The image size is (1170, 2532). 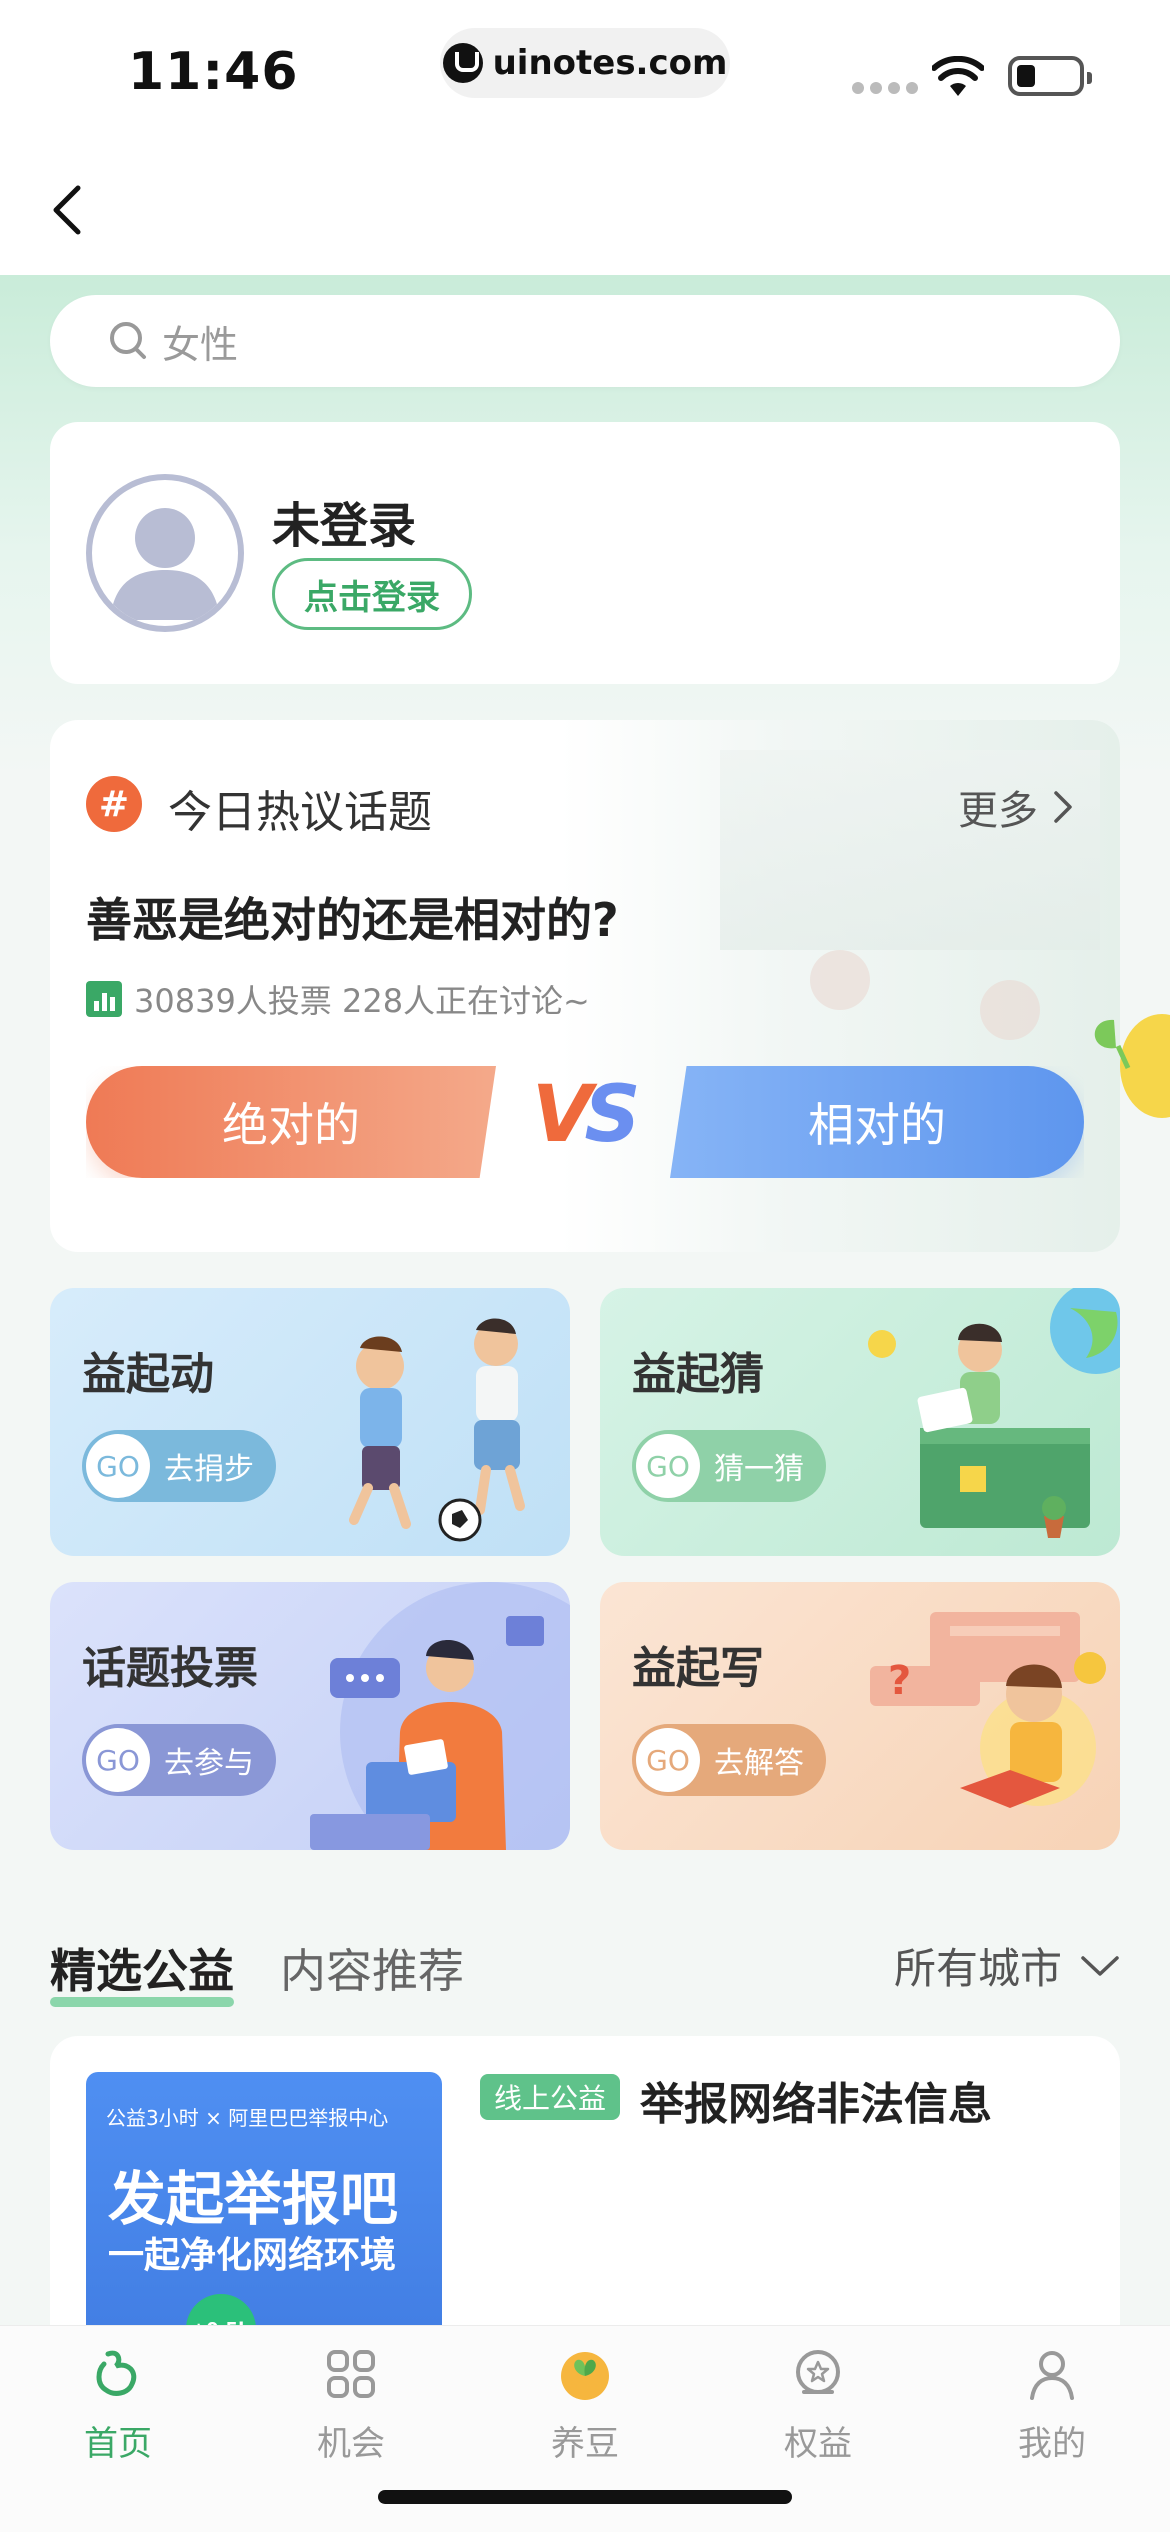 I want to click on search-icon, so click(x=128, y=340).